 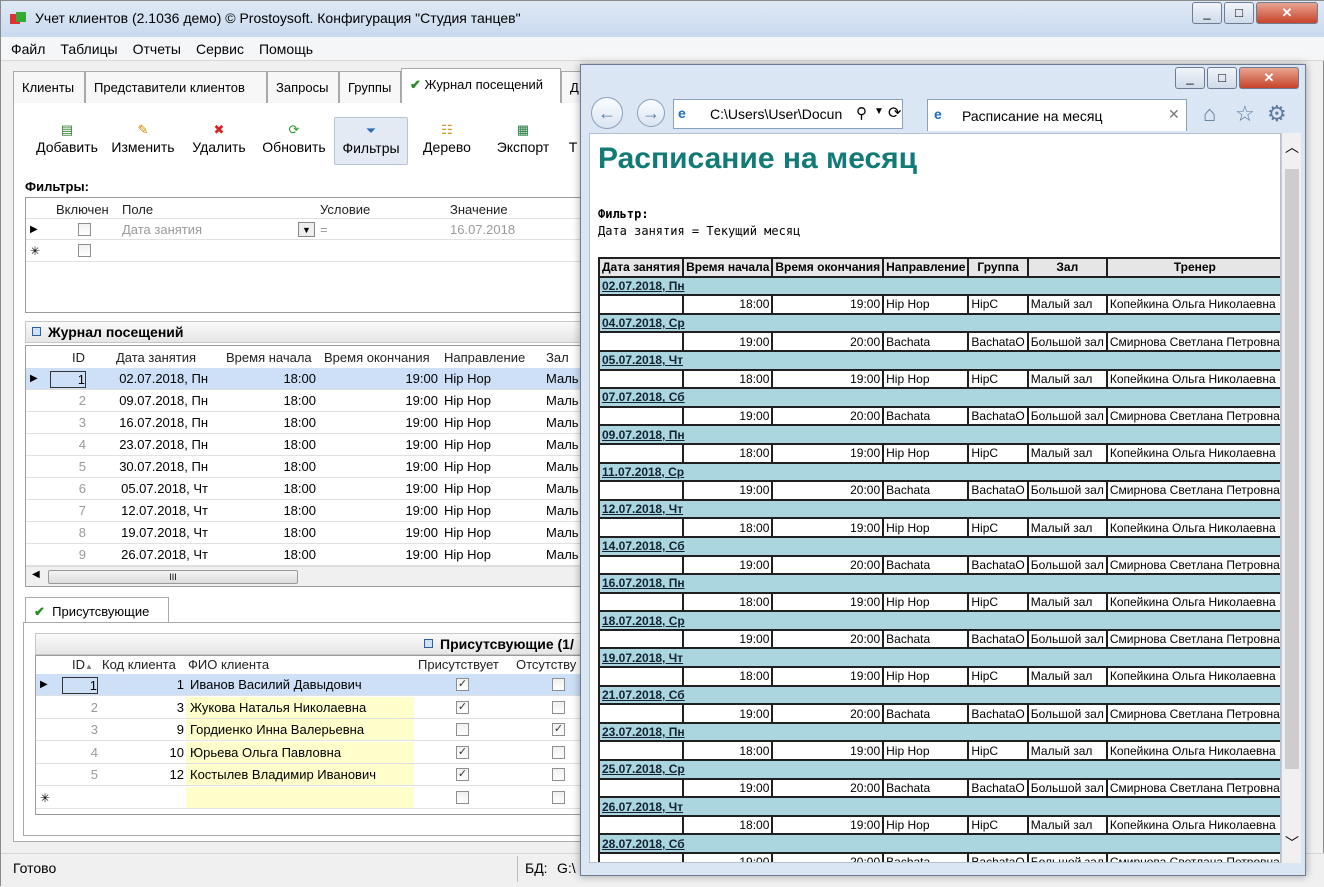 What do you see at coordinates (1174, 114) in the screenshot?
I see `close-tab-icon: ✕` at bounding box center [1174, 114].